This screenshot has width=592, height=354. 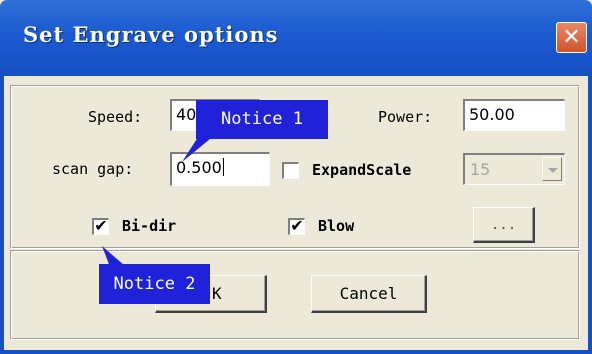 I want to click on speed-label: Speed:, so click(x=115, y=117).